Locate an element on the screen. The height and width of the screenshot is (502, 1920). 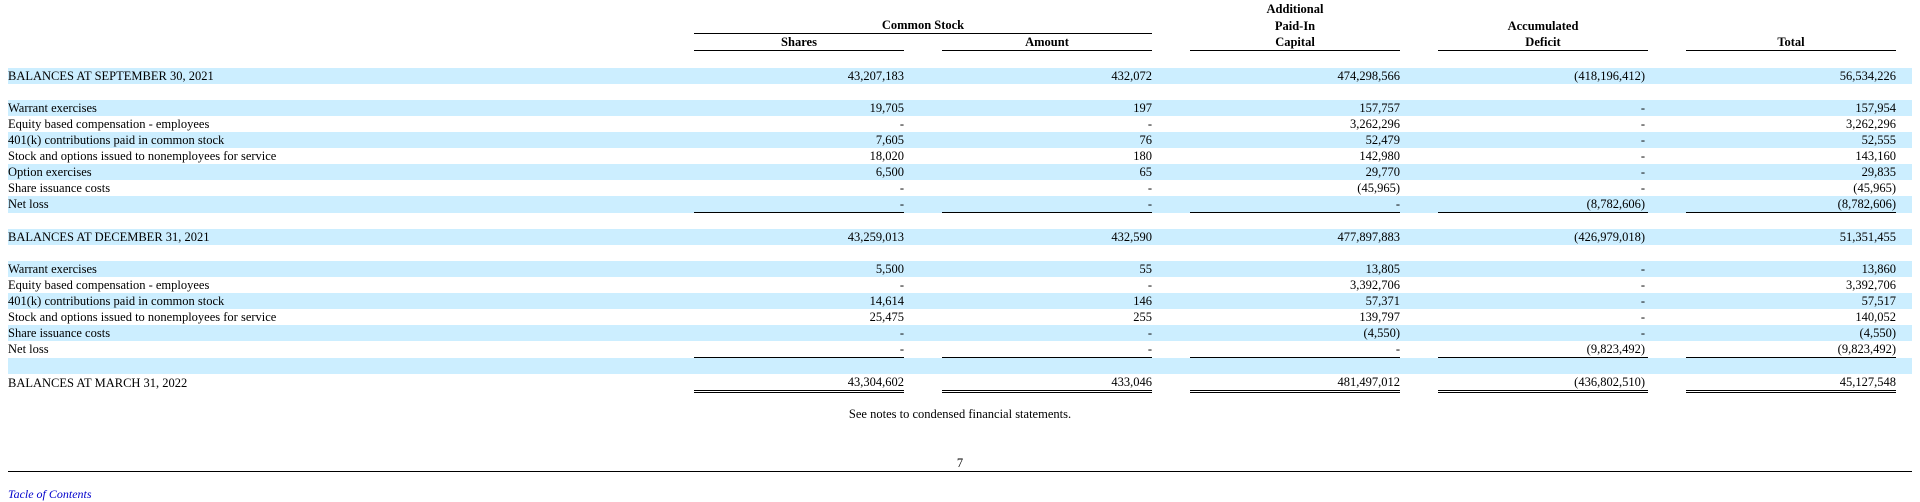
cell-apic: 13,805 is located at coordinates (1295, 269).